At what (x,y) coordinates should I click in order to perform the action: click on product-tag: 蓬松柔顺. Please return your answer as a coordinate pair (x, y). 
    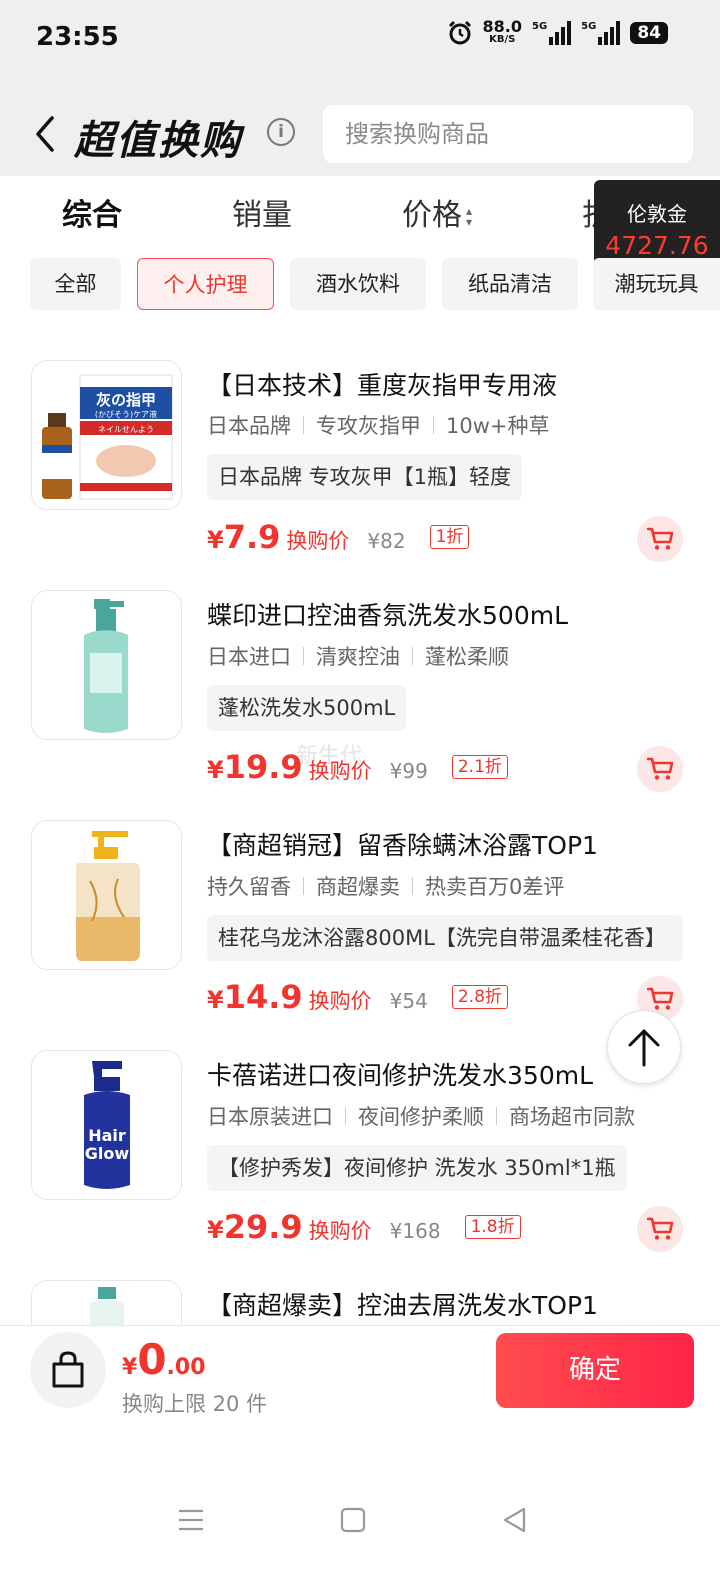
    Looking at the image, I should click on (467, 657).